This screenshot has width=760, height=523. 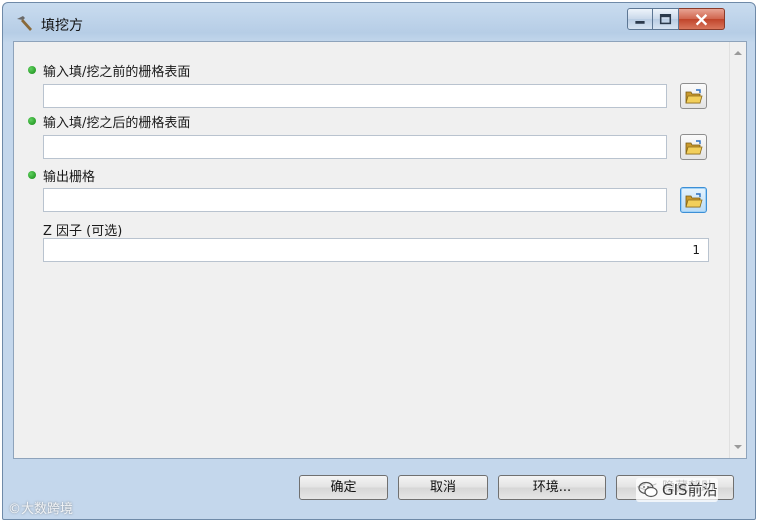 What do you see at coordinates (41, 509) in the screenshot?
I see `watermark-left: ©大数跨境` at bounding box center [41, 509].